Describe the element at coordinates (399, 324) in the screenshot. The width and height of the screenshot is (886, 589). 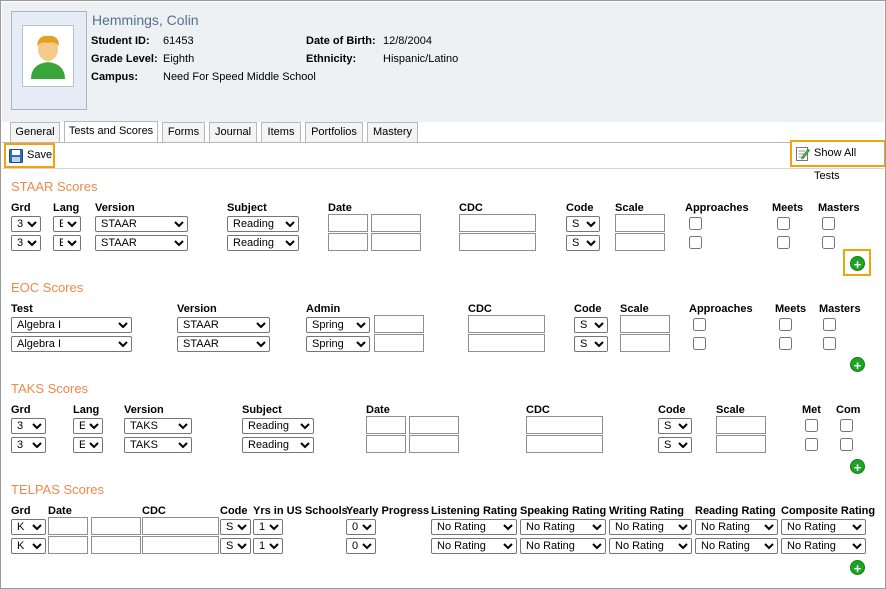
I see `eoc-row1-date-input` at that location.